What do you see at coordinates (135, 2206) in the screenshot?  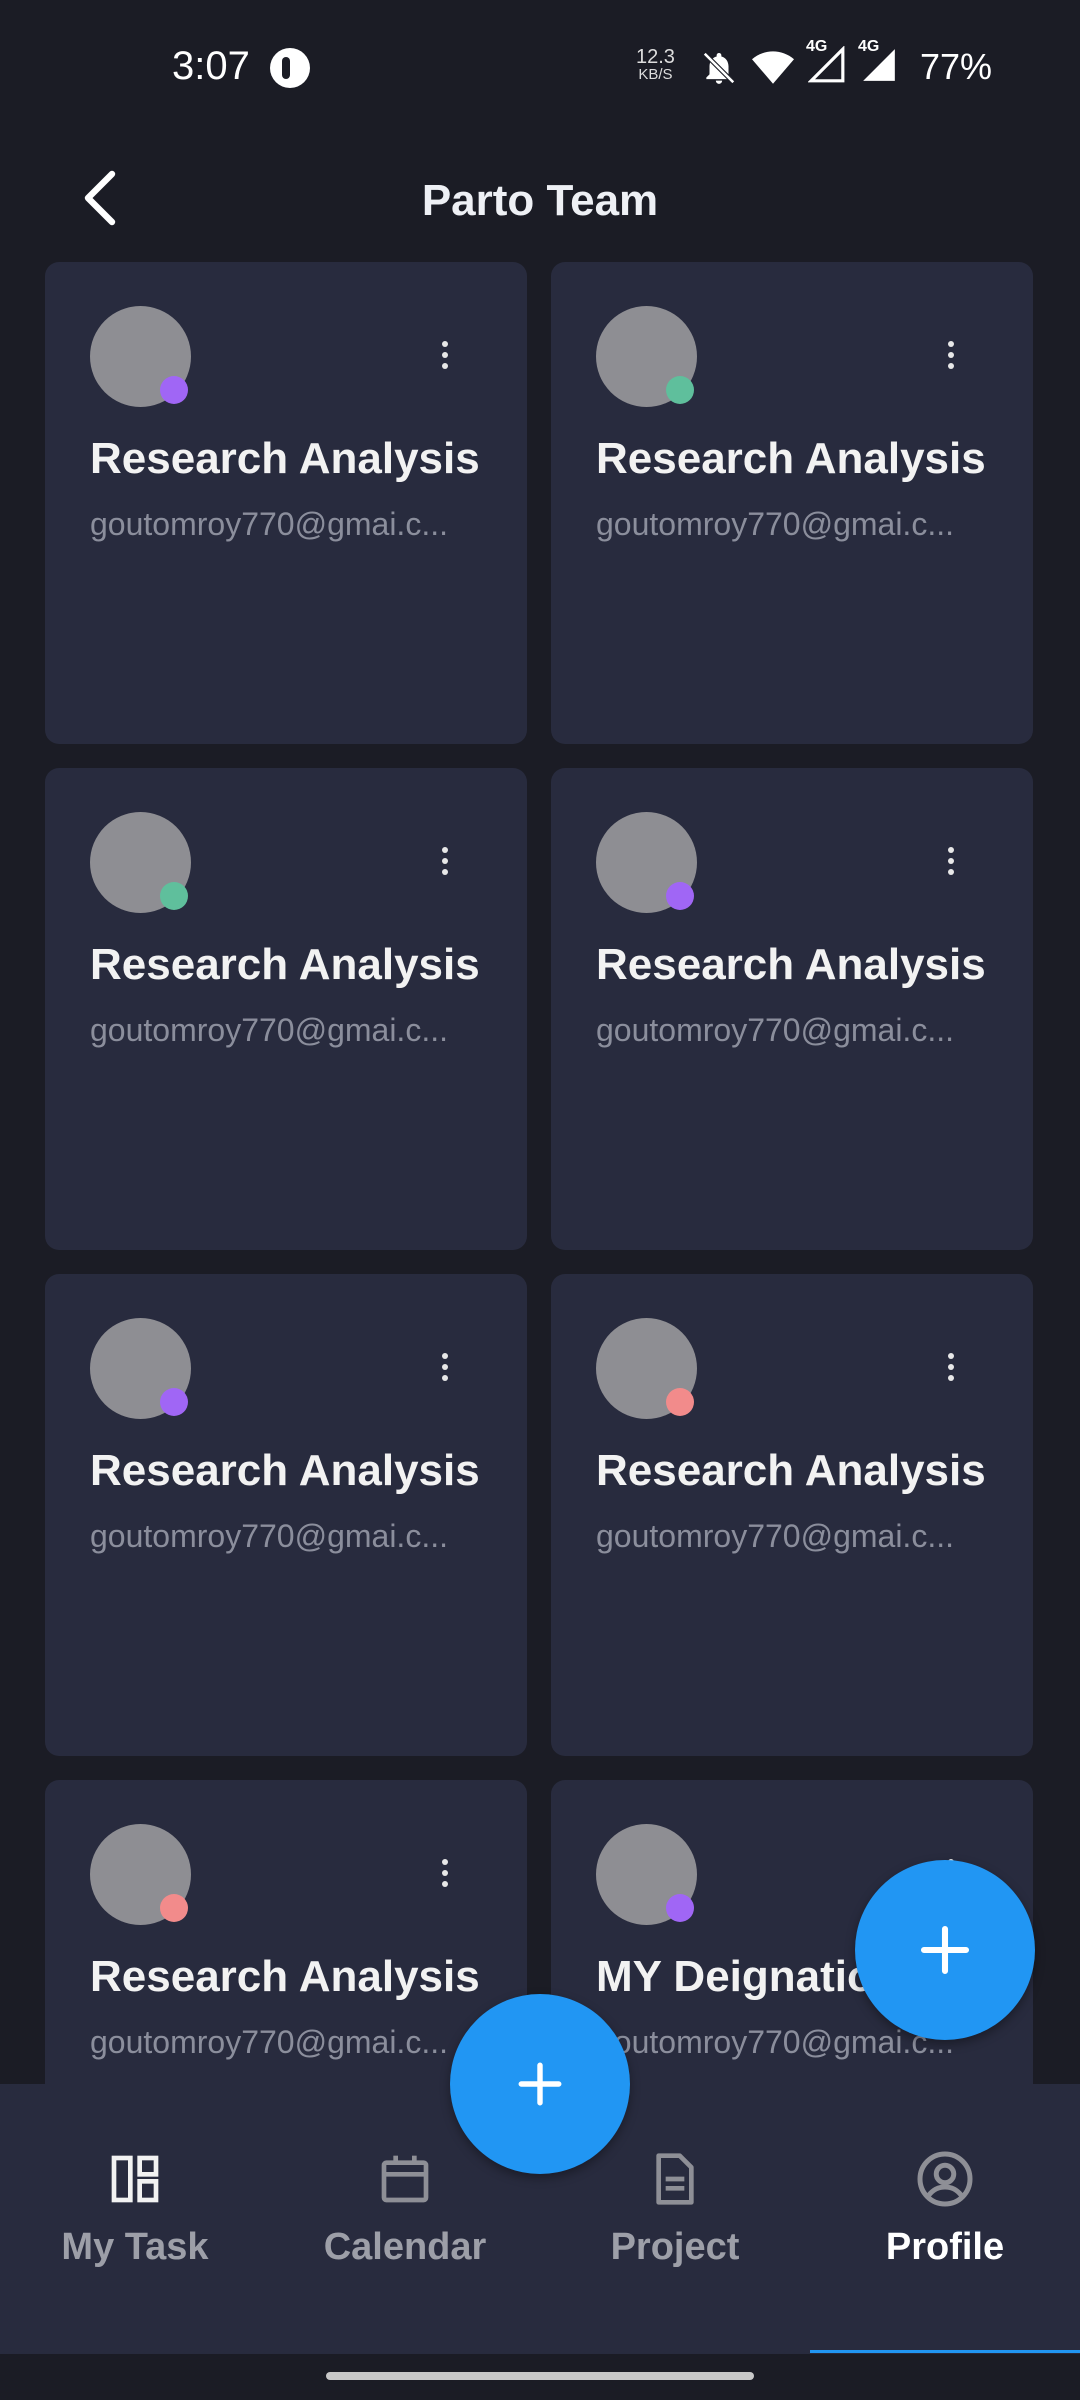 I see `nav-item-my-task: My Task` at bounding box center [135, 2206].